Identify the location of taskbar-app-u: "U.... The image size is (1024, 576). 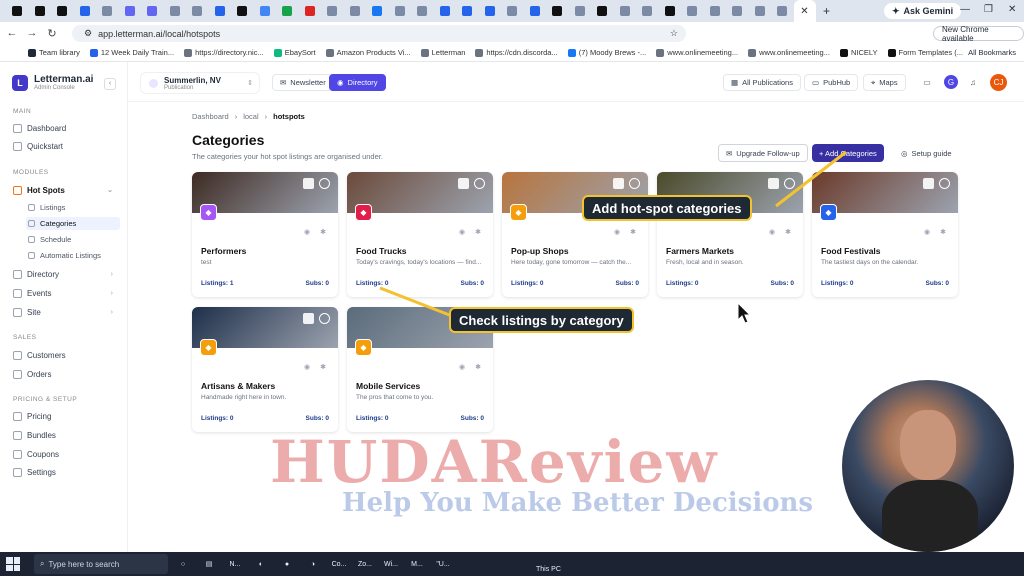
(443, 564).